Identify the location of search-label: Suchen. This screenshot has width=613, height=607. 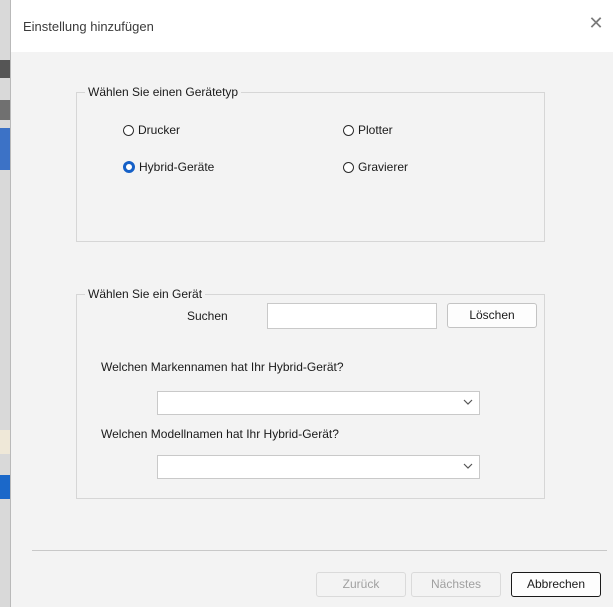
(207, 316).